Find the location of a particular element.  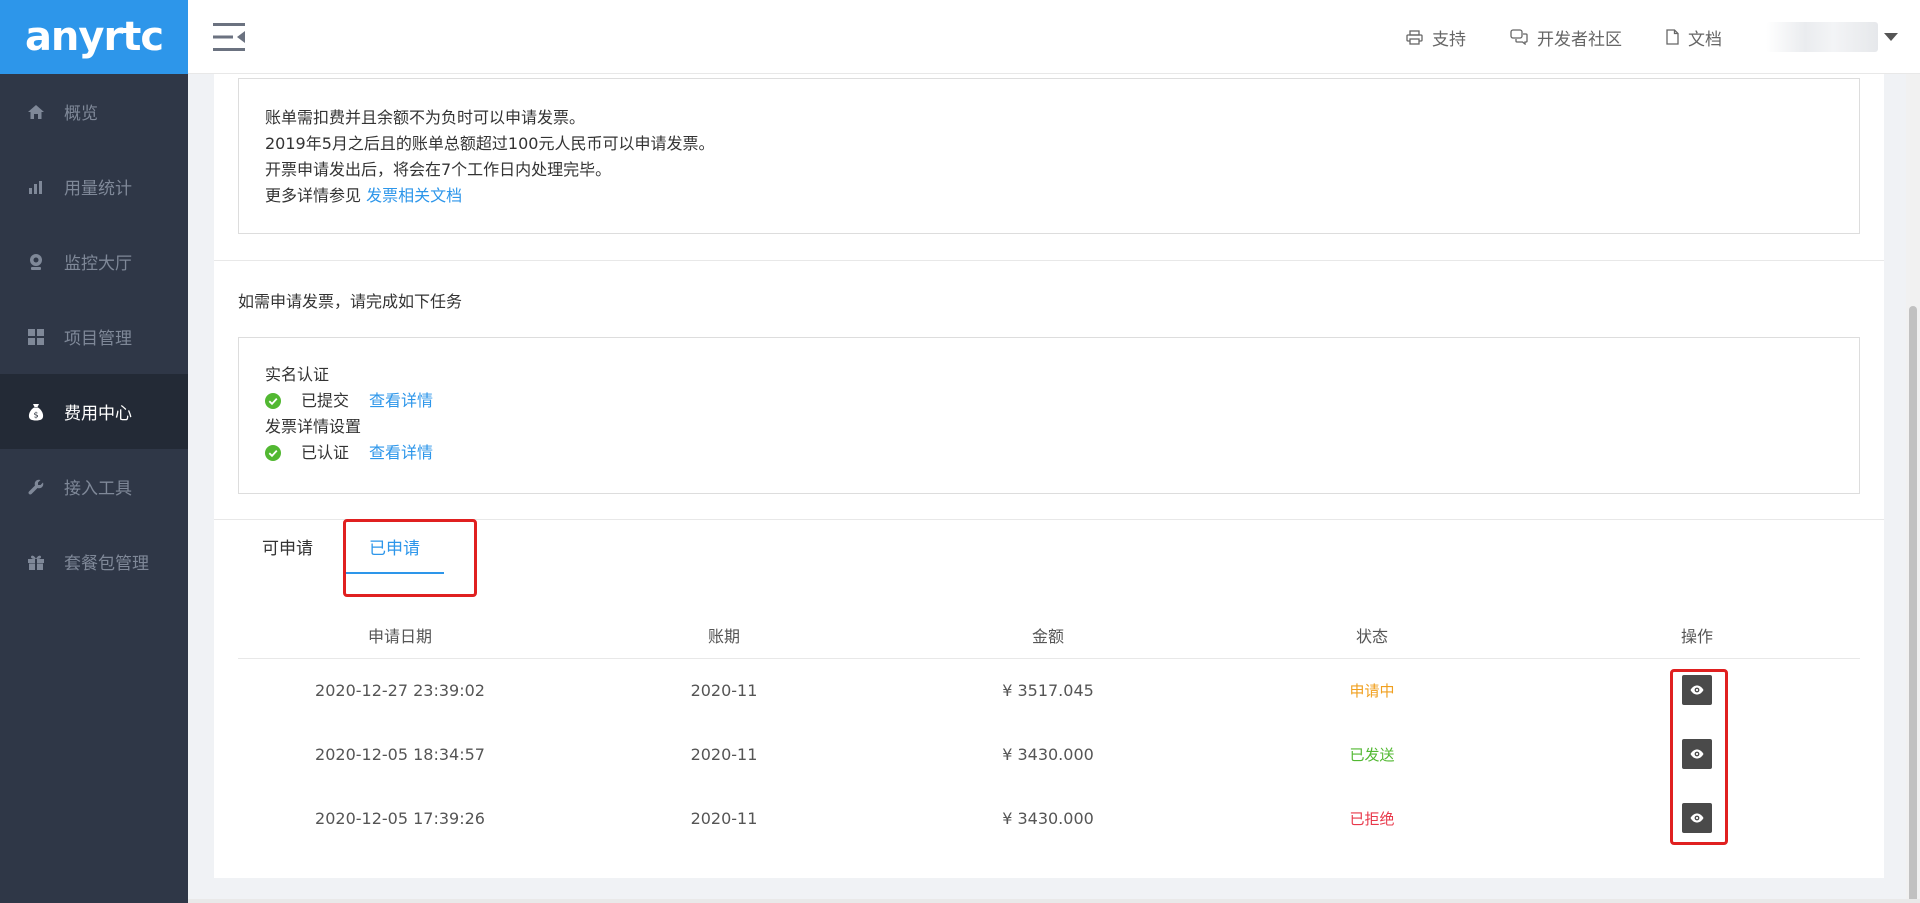

docs-label: 文档 is located at coordinates (1705, 39).